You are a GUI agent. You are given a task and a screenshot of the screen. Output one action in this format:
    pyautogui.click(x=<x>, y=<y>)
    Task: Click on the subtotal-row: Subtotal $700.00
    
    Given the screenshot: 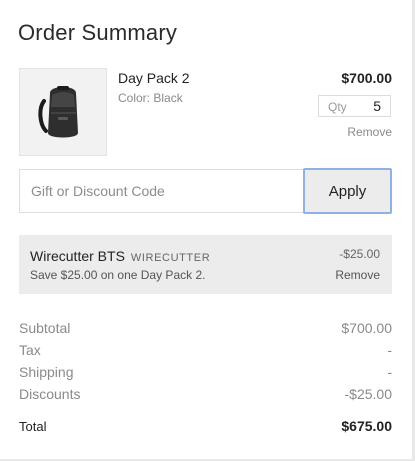 What is the action you would take?
    pyautogui.click(x=205, y=329)
    